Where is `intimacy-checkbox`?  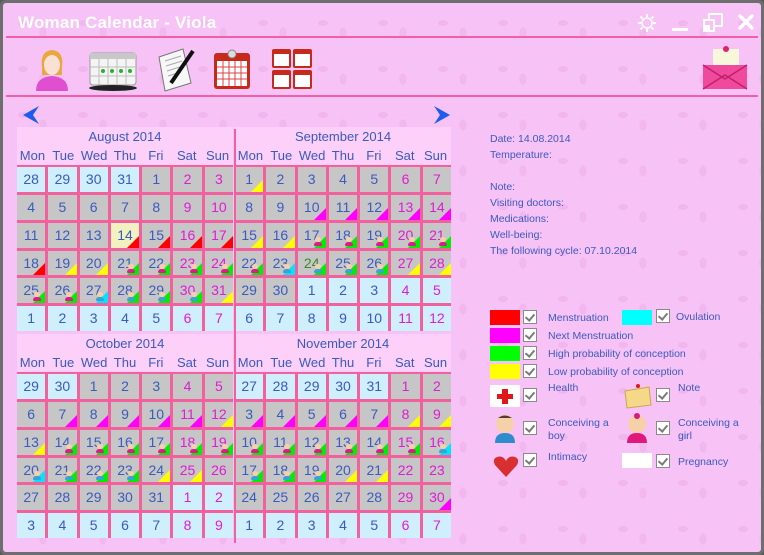 intimacy-checkbox is located at coordinates (530, 460).